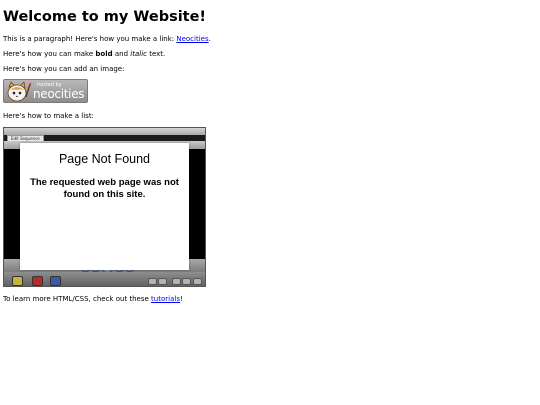 The height and width of the screenshot is (405, 540). I want to click on not-found-title: Page Not Found, so click(104, 159).